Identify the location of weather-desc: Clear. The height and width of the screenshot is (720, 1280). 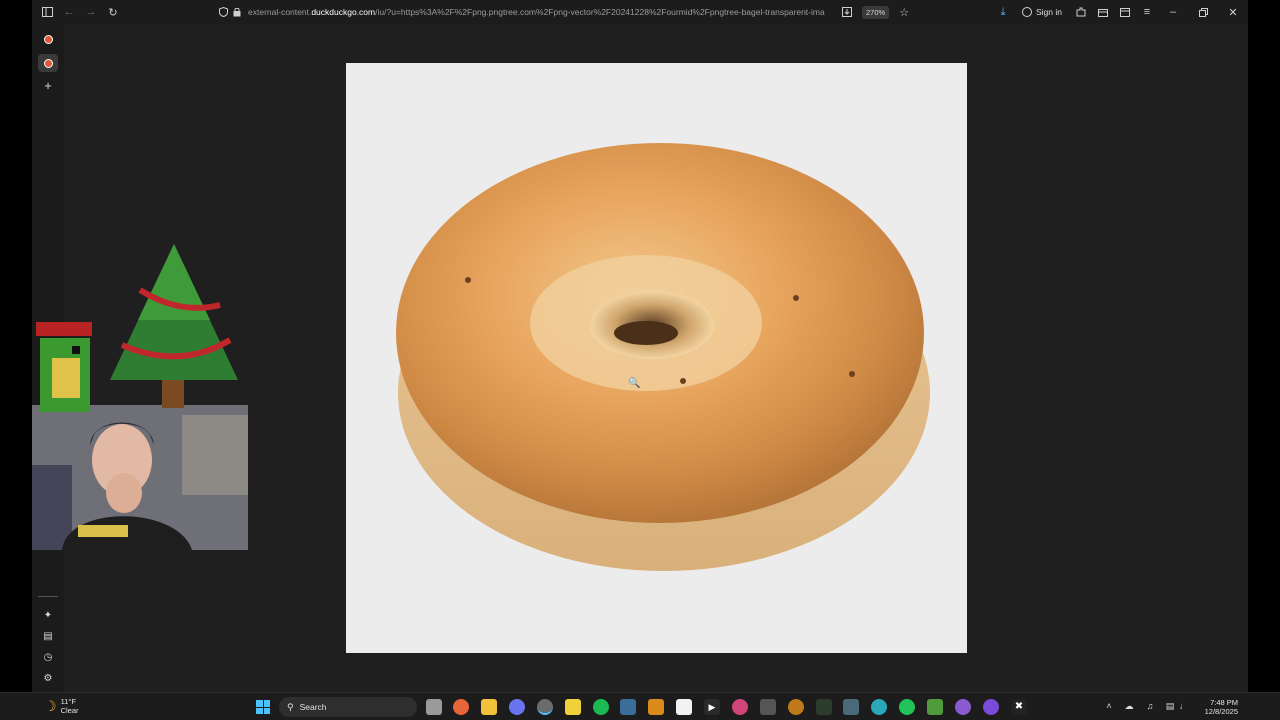
(69, 710).